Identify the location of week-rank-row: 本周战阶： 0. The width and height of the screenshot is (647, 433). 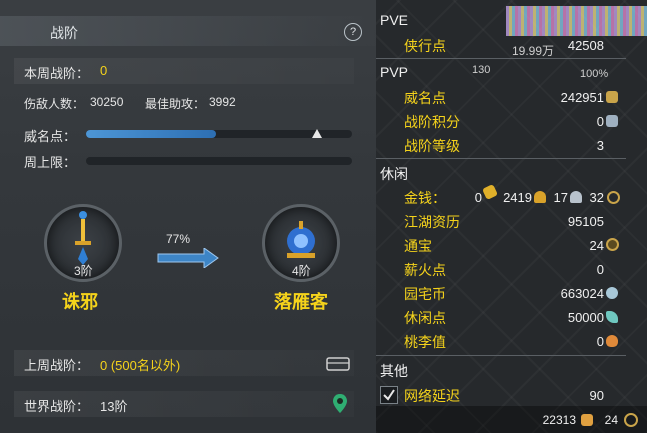
(184, 71).